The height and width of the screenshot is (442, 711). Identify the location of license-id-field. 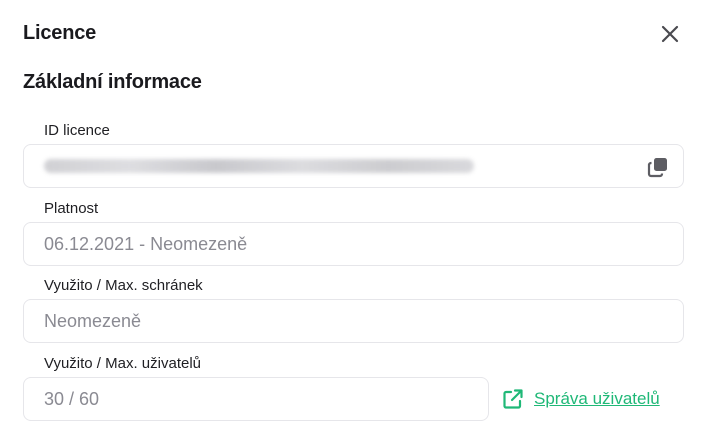
(353, 166).